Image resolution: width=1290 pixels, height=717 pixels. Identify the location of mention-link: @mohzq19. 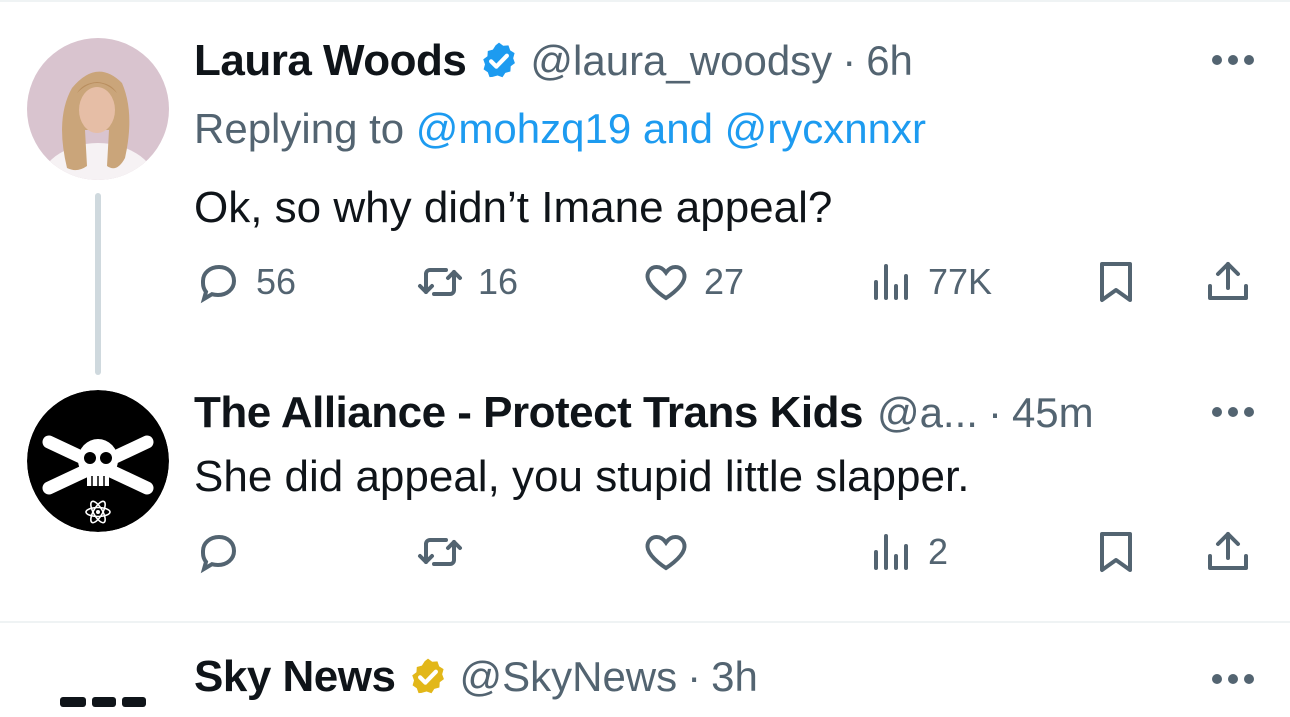
(523, 128).